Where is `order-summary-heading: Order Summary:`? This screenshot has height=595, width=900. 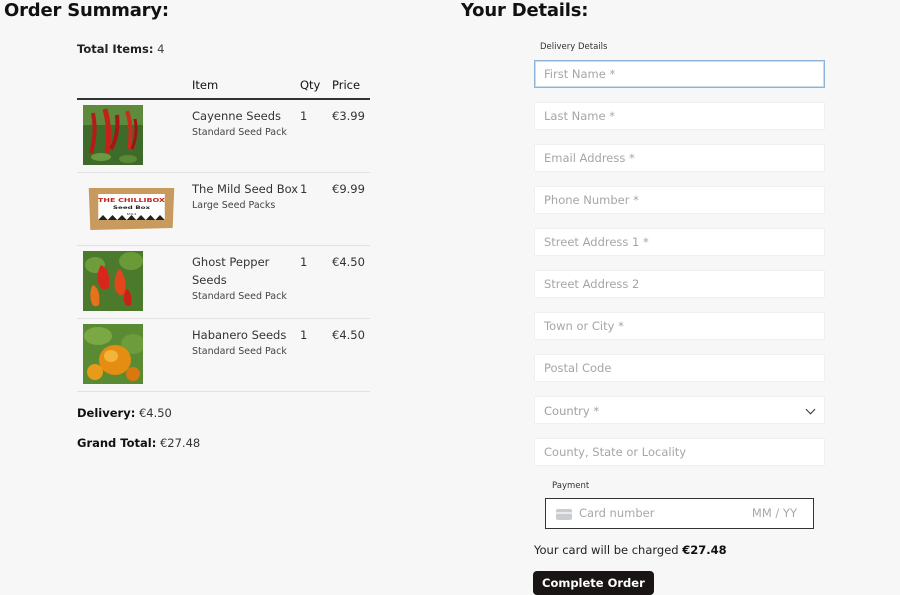
order-summary-heading: Order Summary: is located at coordinates (86, 10).